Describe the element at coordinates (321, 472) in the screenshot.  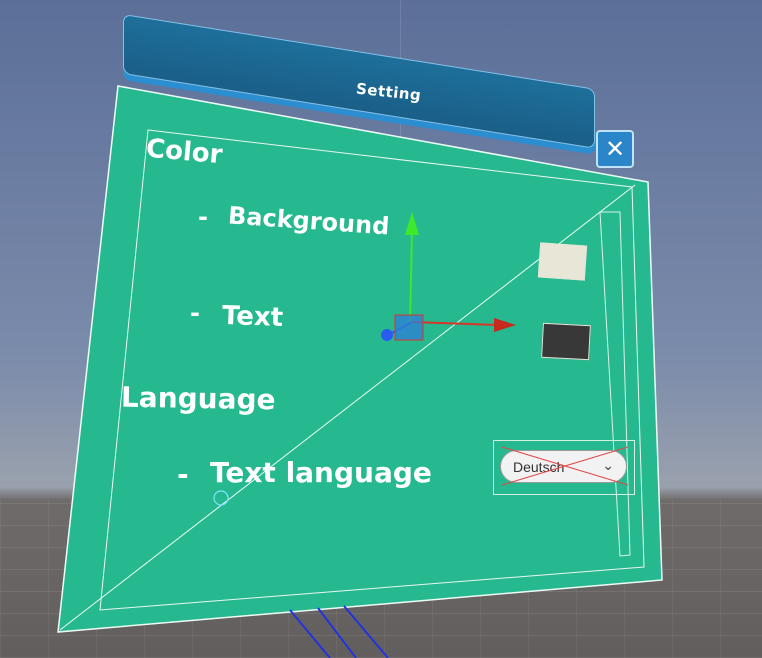
I see `text-language-label: Text language` at that location.